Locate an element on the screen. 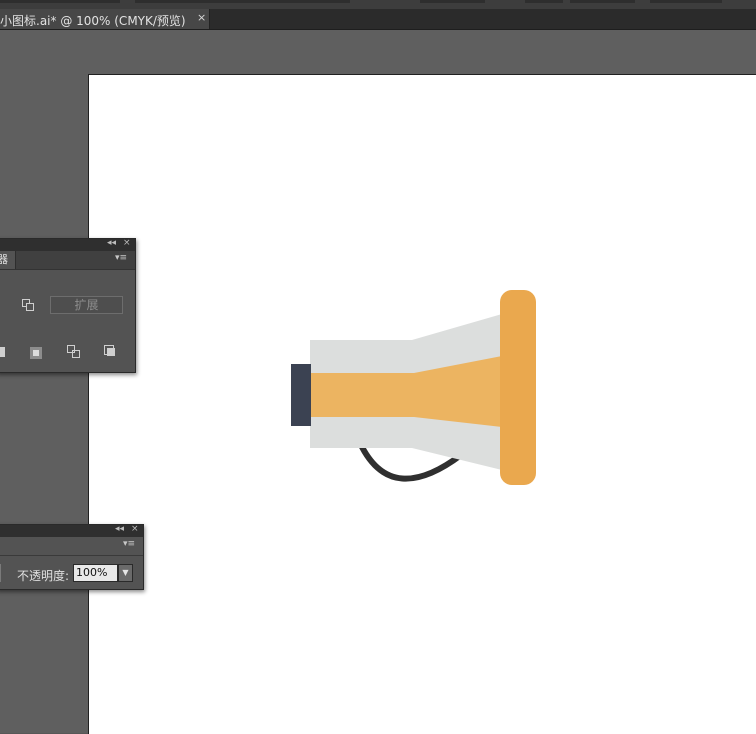 Image resolution: width=756 pixels, height=734 pixels. panel-tab-row: ▾≡ is located at coordinates (71, 546).